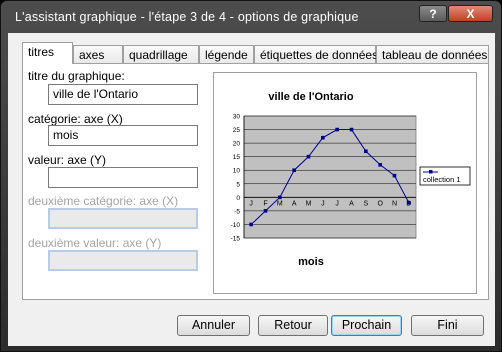  What do you see at coordinates (76, 76) in the screenshot?
I see `chart-title-label: titre du graphique:` at bounding box center [76, 76].